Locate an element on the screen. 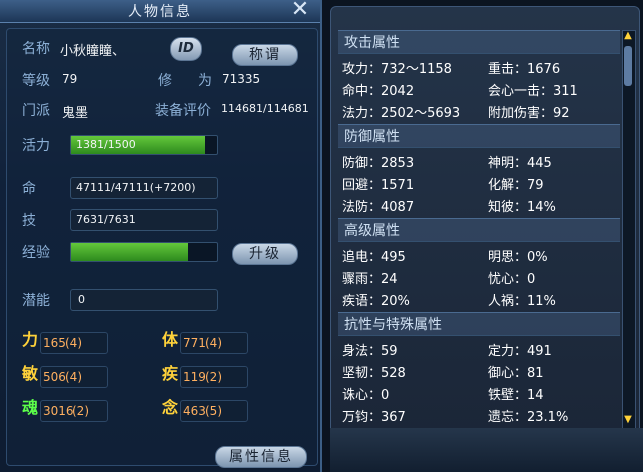  attribute-value: 119 is located at coordinates (194, 377).